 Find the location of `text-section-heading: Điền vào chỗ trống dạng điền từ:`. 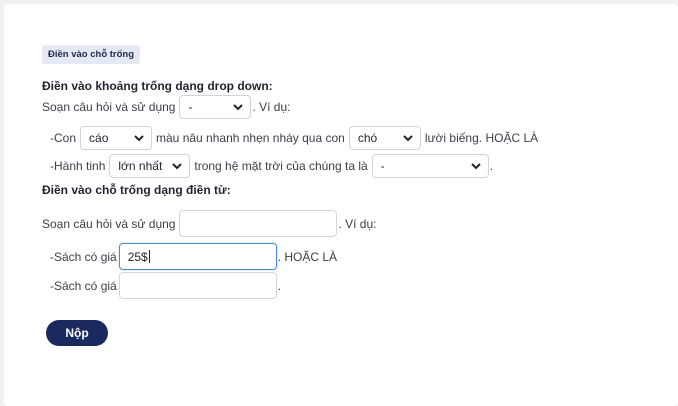

text-section-heading: Điền vào chỗ trống dạng điền từ: is located at coordinates (136, 190).